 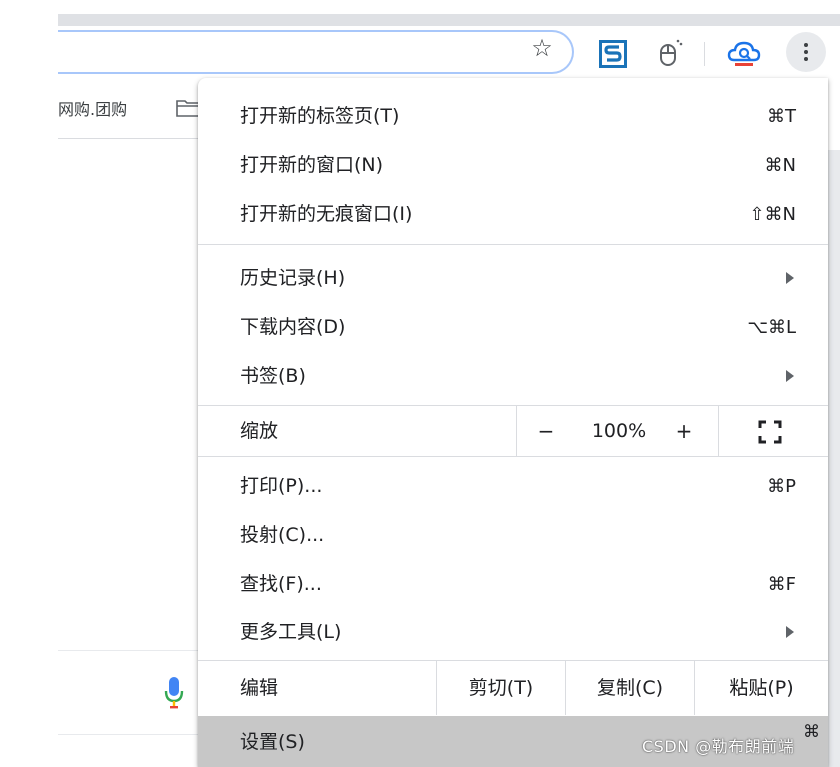 I want to click on menu-item-new-tab: 打开新的标签页(T) ⌘T, so click(x=513, y=116).